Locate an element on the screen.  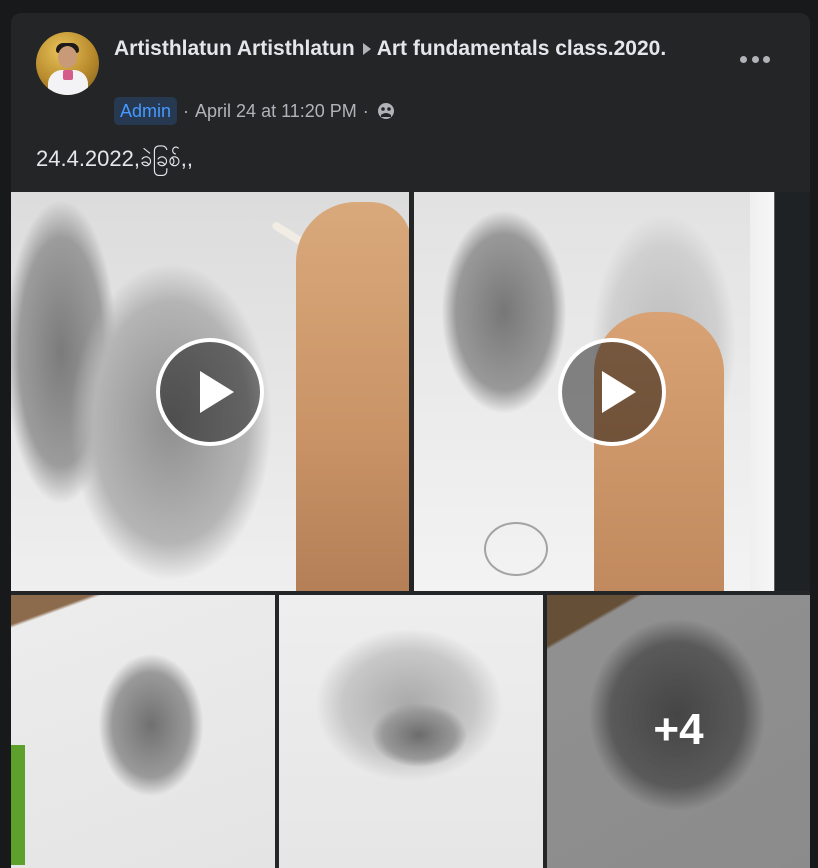
post-text: 24.4.2022,ခဲခြစ်,, is located at coordinates (115, 158).